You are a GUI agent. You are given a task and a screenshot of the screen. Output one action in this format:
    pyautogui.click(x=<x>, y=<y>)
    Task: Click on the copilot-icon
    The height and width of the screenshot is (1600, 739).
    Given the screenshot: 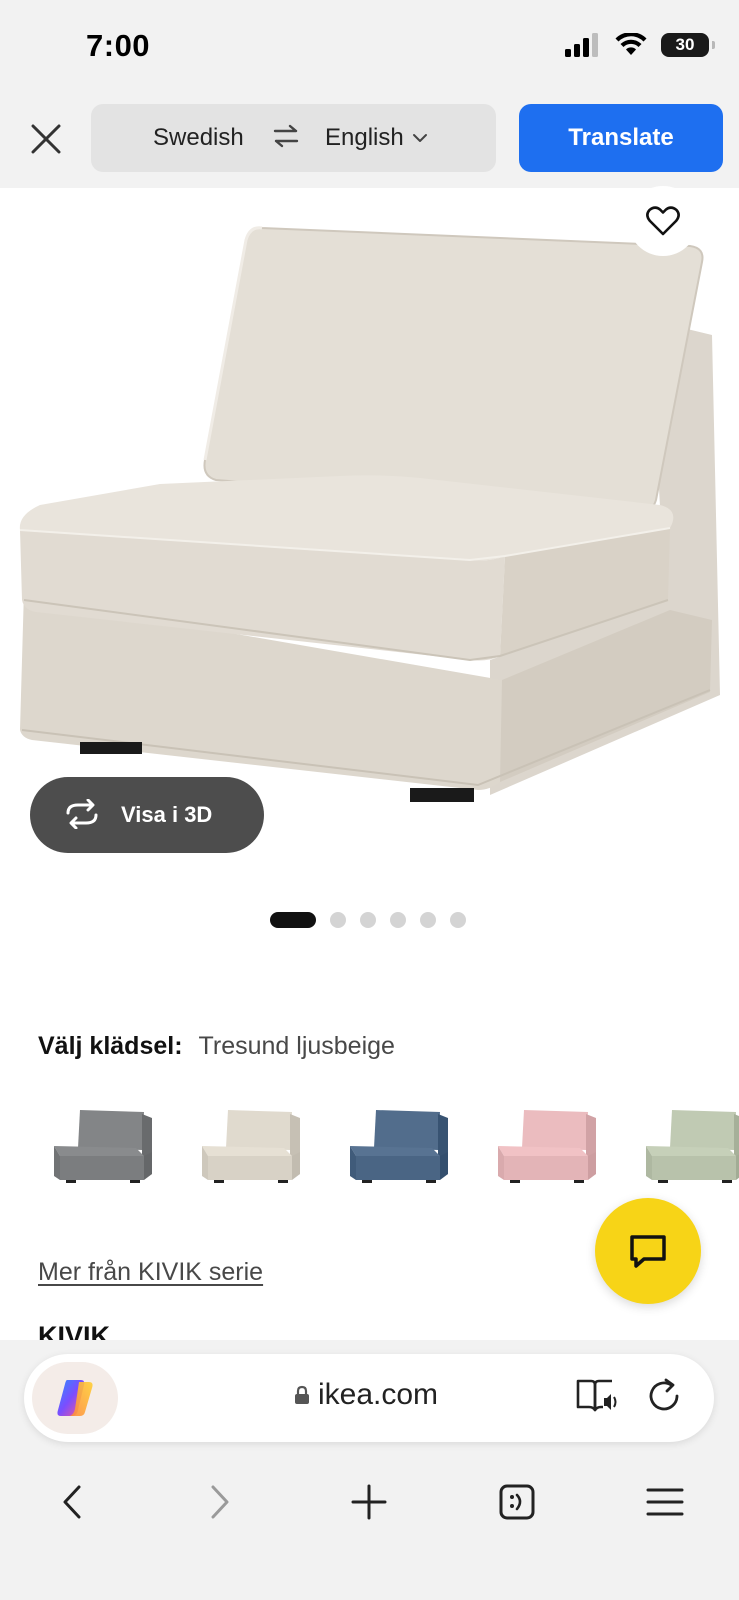 What is the action you would take?
    pyautogui.click(x=75, y=1398)
    